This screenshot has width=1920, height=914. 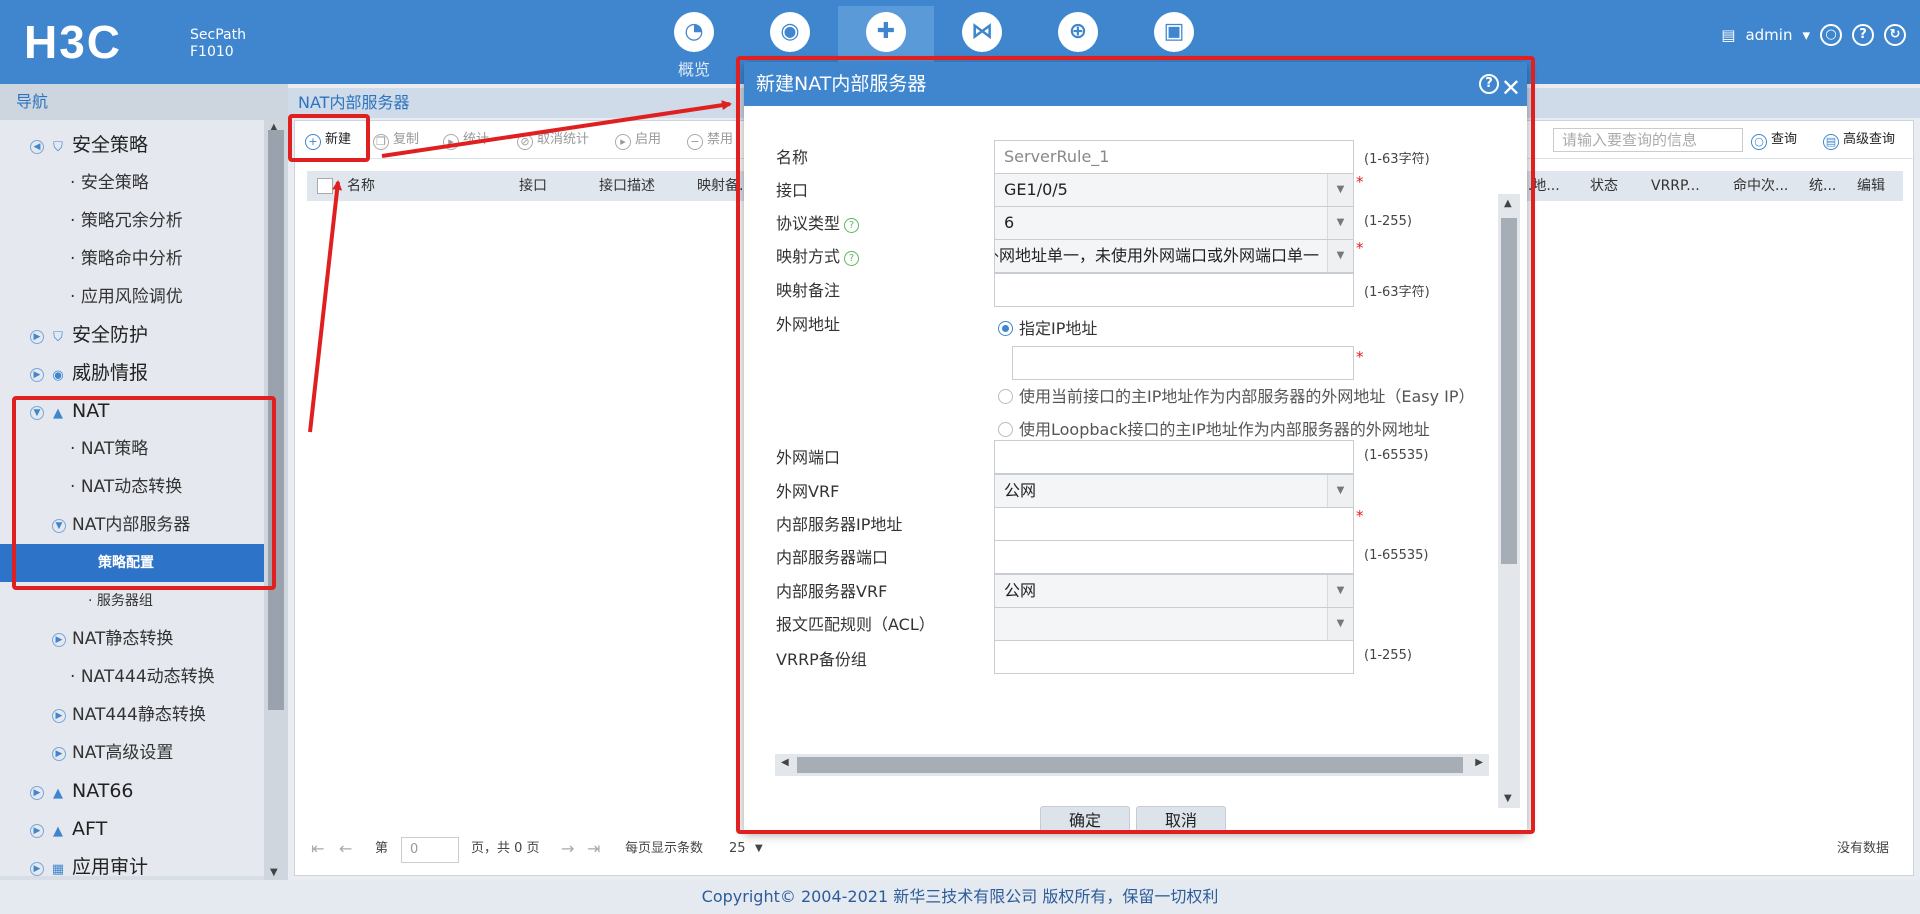 I want to click on nav-overview: ◔ 概览, so click(x=694, y=42).